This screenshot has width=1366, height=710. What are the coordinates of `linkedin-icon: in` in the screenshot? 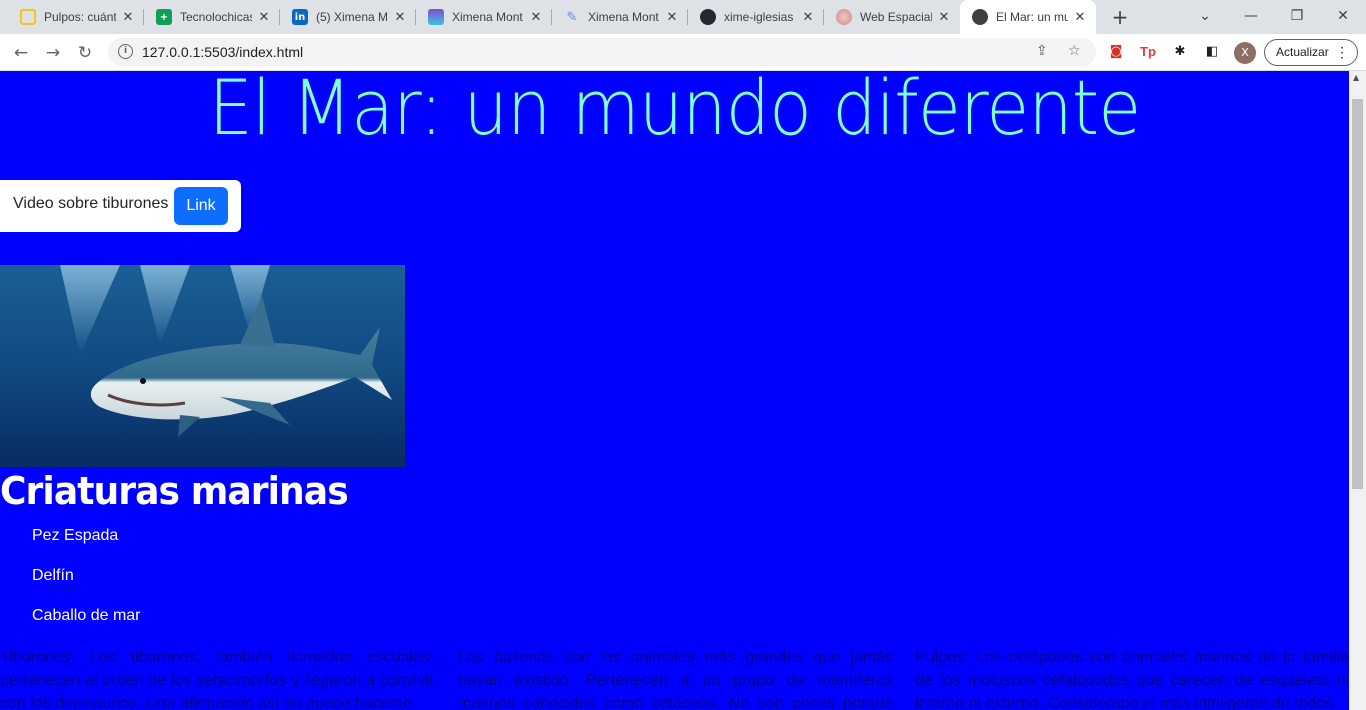 It's located at (300, 17).